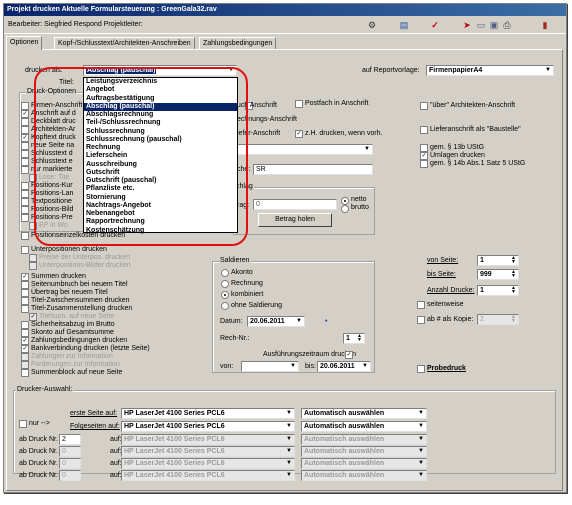 The width and height of the screenshot is (572, 505). I want to click on bis-seite-input: 999 ▲ ▼, so click(498, 274).